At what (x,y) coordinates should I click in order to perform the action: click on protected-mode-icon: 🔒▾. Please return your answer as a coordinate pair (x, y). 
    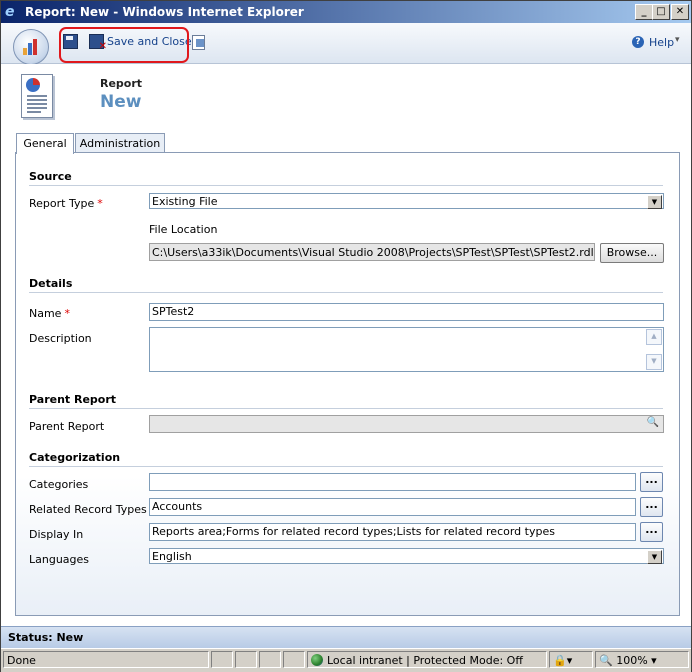
    Looking at the image, I should click on (571, 659).